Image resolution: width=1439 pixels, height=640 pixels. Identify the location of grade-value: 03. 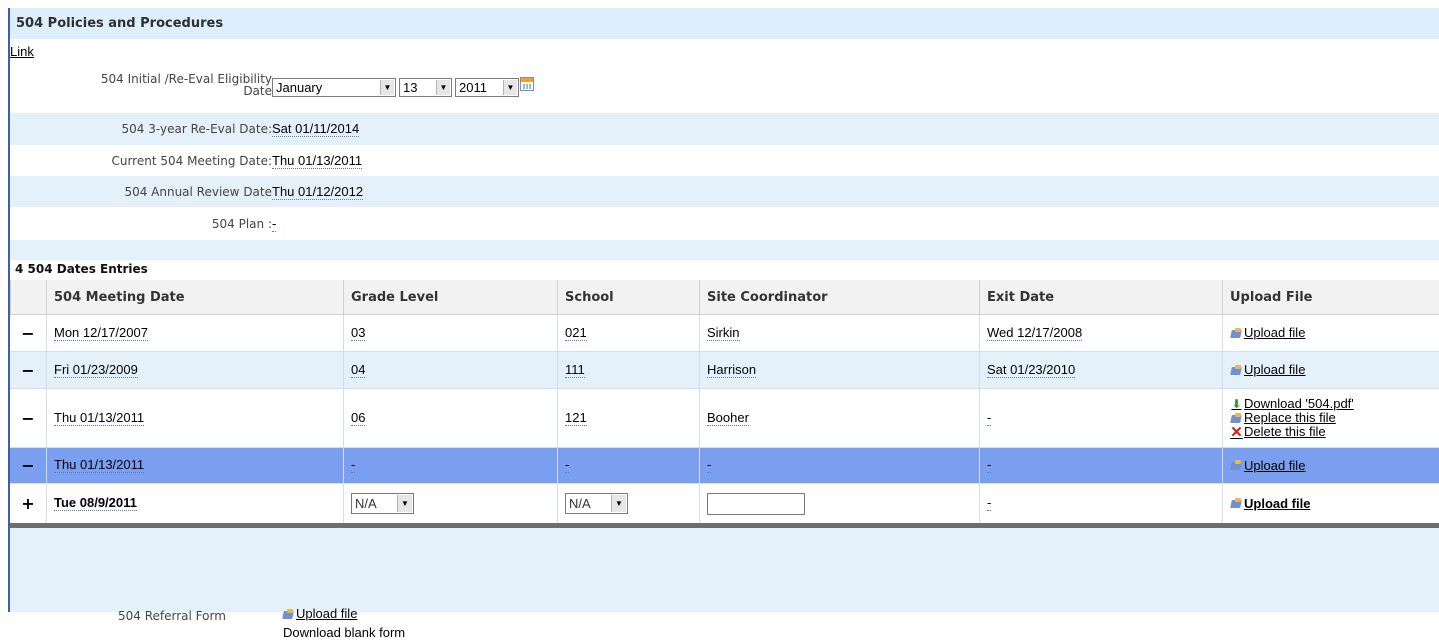
(358, 333).